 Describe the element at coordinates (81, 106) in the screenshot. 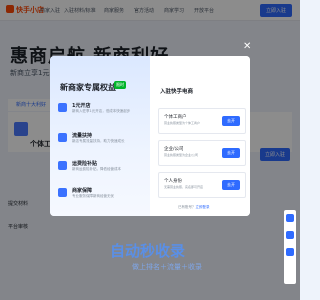

I see `benefit-title: 1元开店` at that location.